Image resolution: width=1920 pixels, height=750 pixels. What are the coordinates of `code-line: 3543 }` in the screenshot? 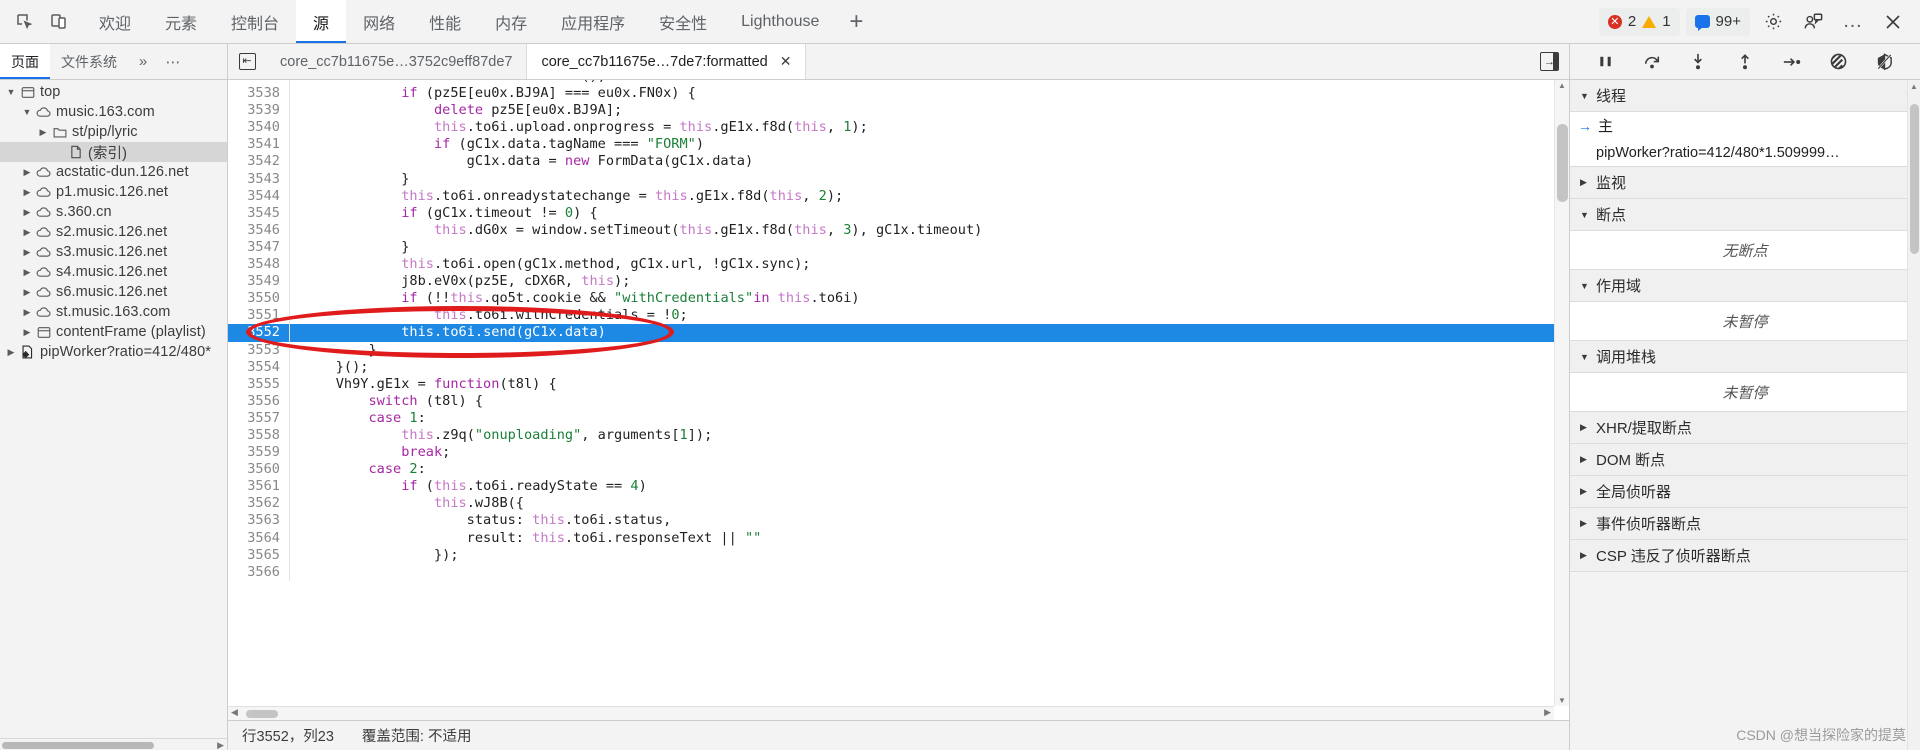 It's located at (891, 179).